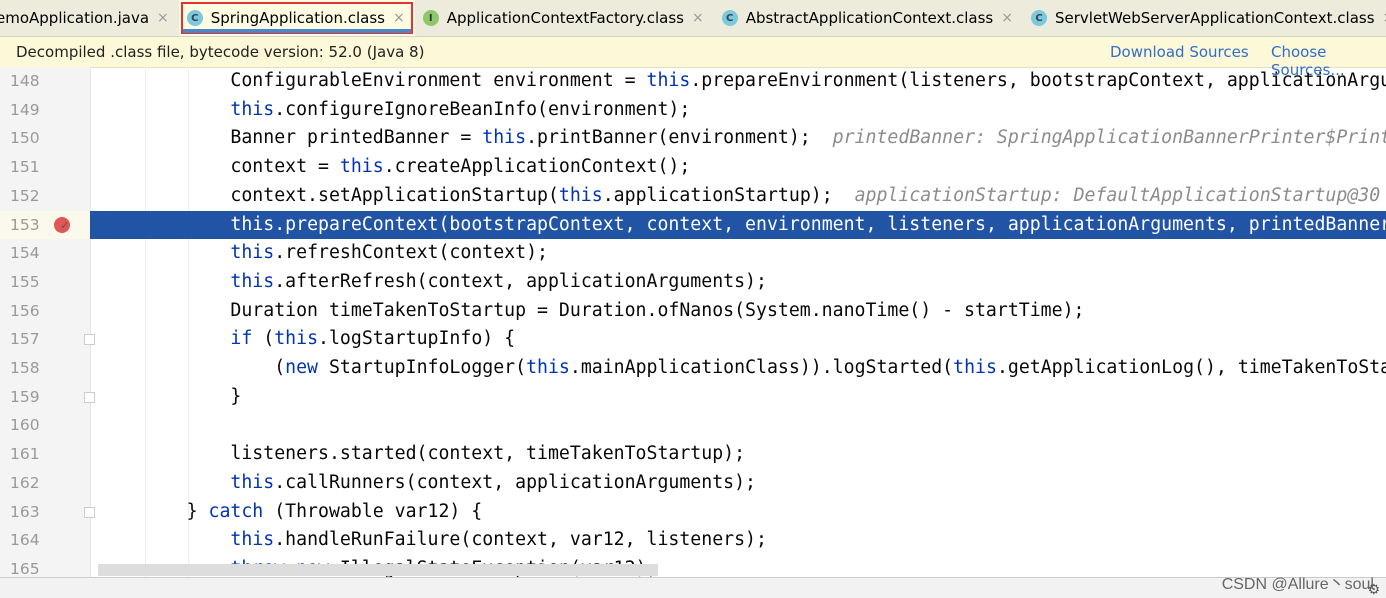 Image resolution: width=1386 pixels, height=598 pixels. What do you see at coordinates (693, 587) in the screenshot?
I see `status-bar` at bounding box center [693, 587].